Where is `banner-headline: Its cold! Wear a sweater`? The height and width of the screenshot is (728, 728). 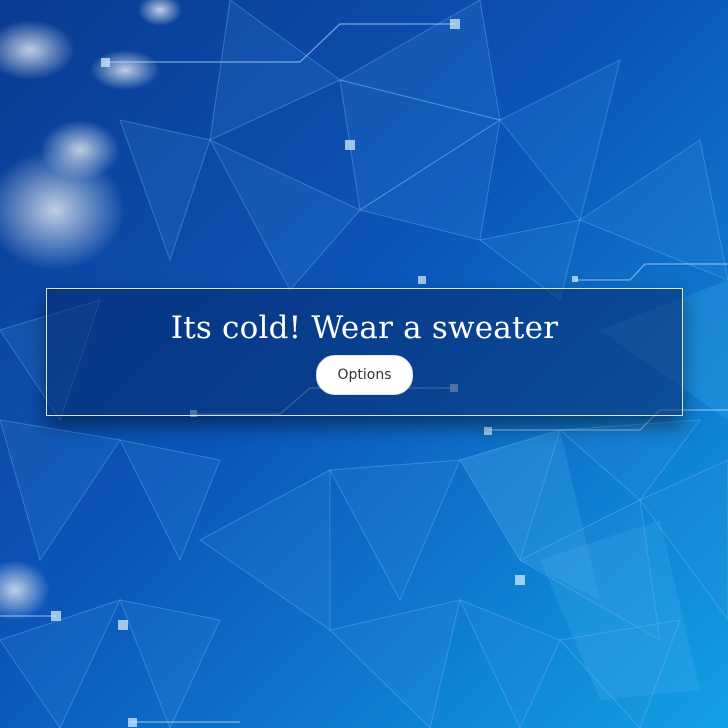
banner-headline: Its cold! Wear a sweater is located at coordinates (364, 328).